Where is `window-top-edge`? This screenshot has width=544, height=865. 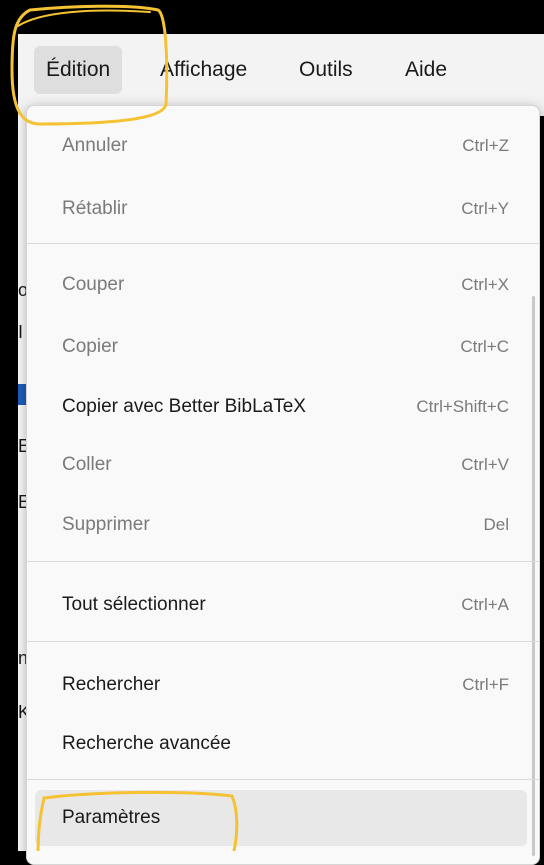
window-top-edge is located at coordinates (272, 17).